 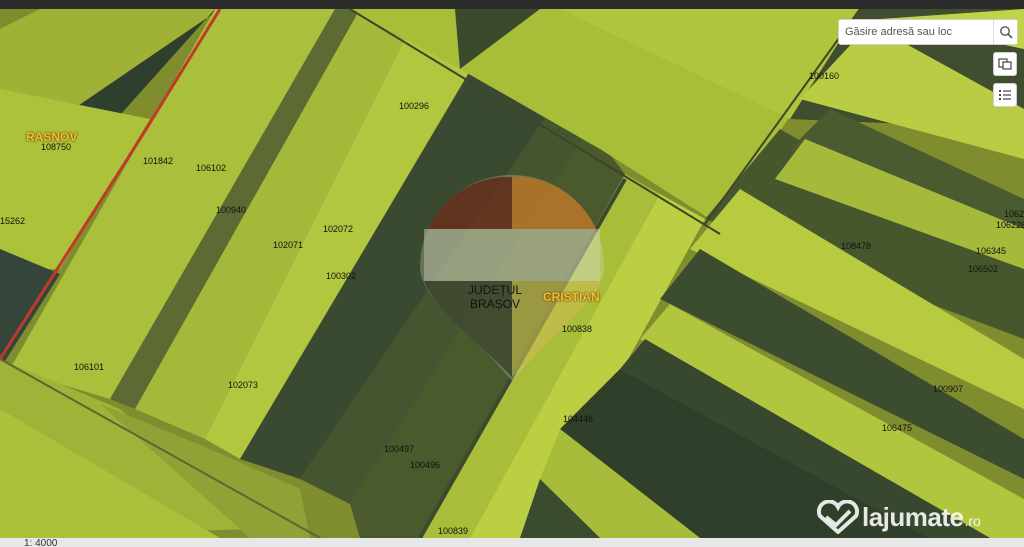 What do you see at coordinates (56, 147) in the screenshot?
I see `parcel-label: 108750` at bounding box center [56, 147].